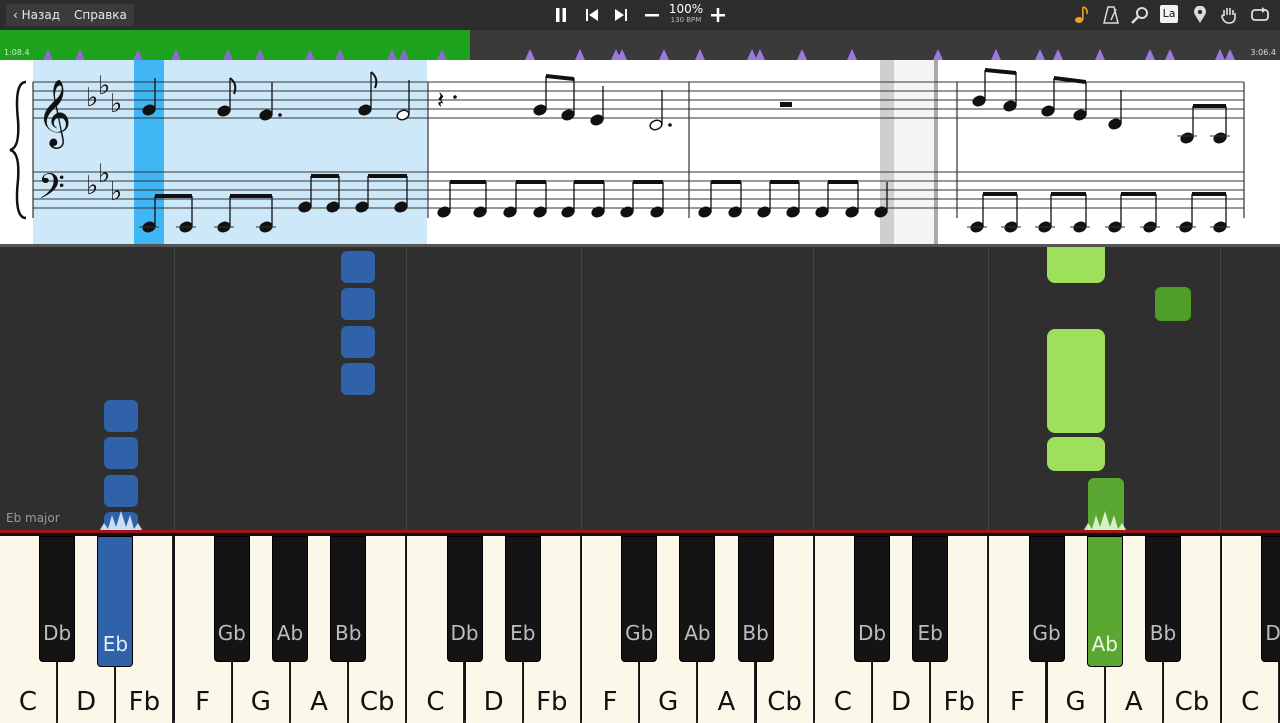 Image resolution: width=1280 pixels, height=723 pixels. Describe the element at coordinates (17, 52) in the screenshot. I see `timeline-start-time: 1:08.4` at that location.